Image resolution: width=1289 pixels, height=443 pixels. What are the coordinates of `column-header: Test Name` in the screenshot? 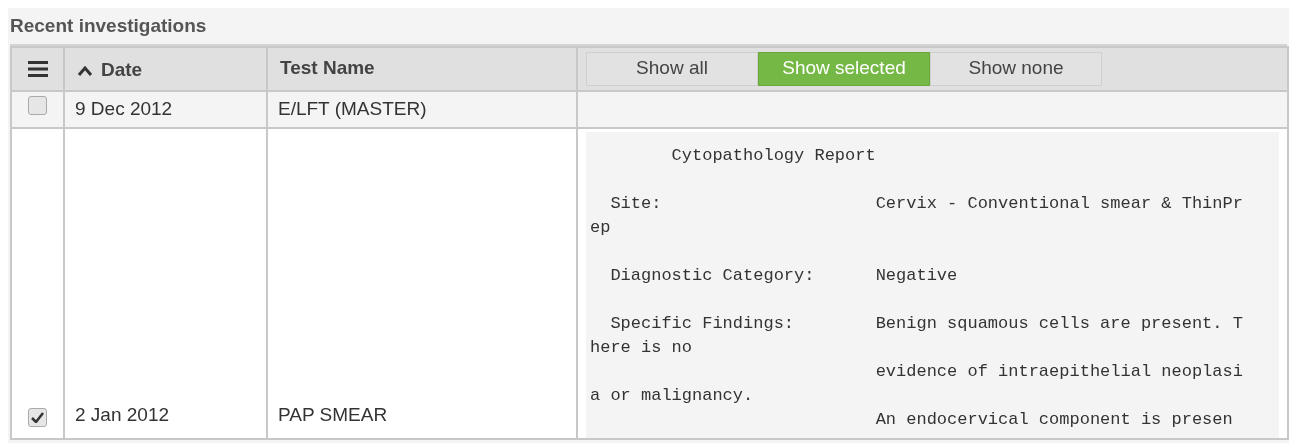 It's located at (327, 68).